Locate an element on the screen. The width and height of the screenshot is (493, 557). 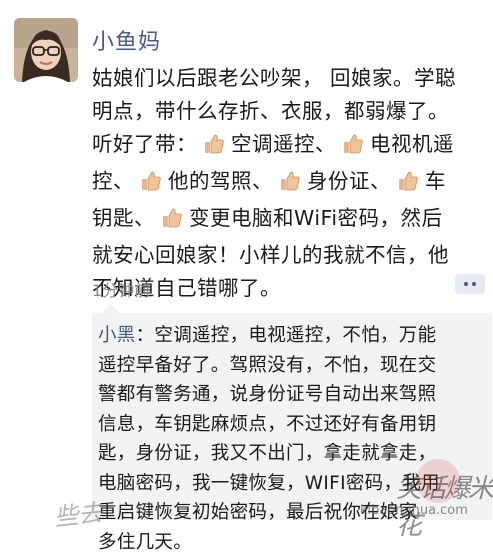
comment-line: 警都有警务通，说身份证号自动出来驾照 is located at coordinates (267, 394).